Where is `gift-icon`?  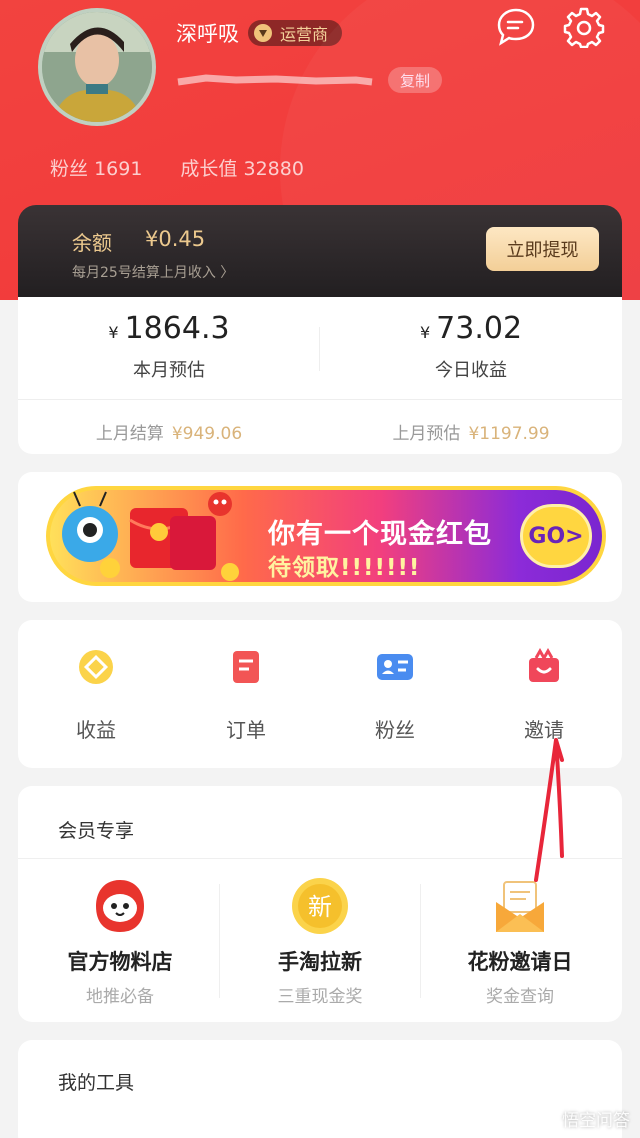
gift-icon is located at coordinates (544, 666).